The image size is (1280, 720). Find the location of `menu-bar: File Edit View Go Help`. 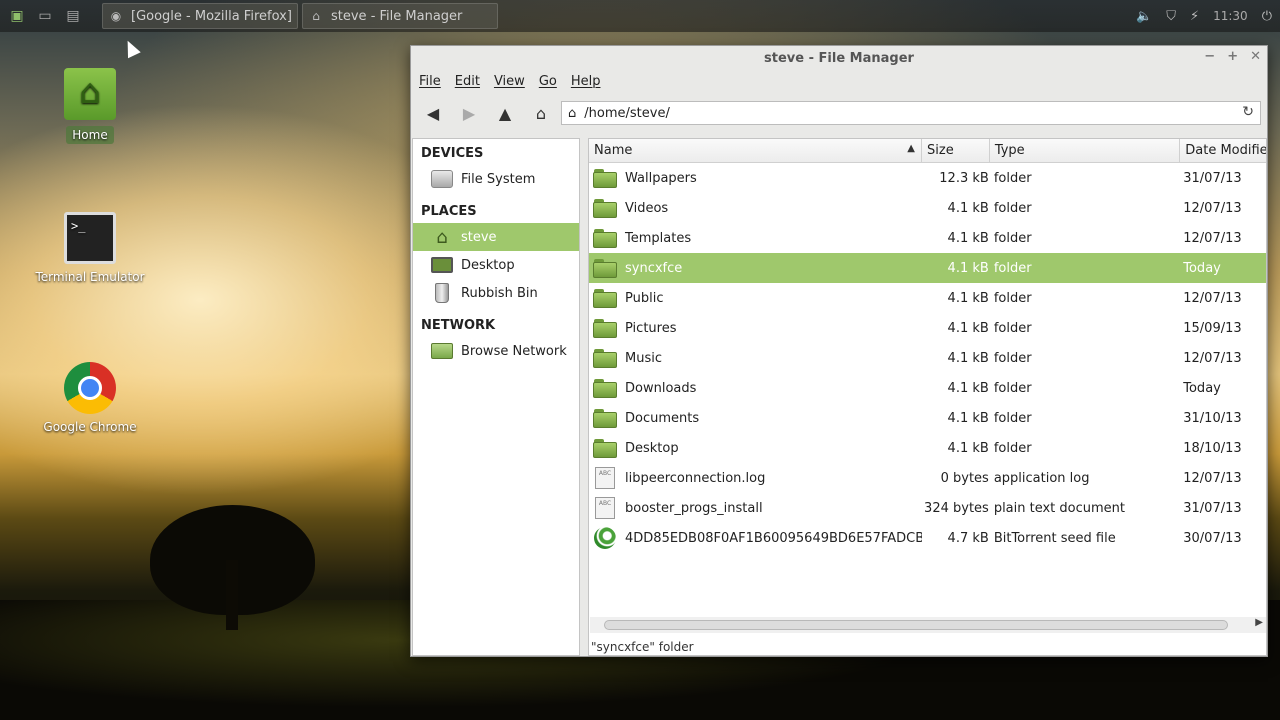

menu-bar: File Edit View Go Help is located at coordinates (839, 81).